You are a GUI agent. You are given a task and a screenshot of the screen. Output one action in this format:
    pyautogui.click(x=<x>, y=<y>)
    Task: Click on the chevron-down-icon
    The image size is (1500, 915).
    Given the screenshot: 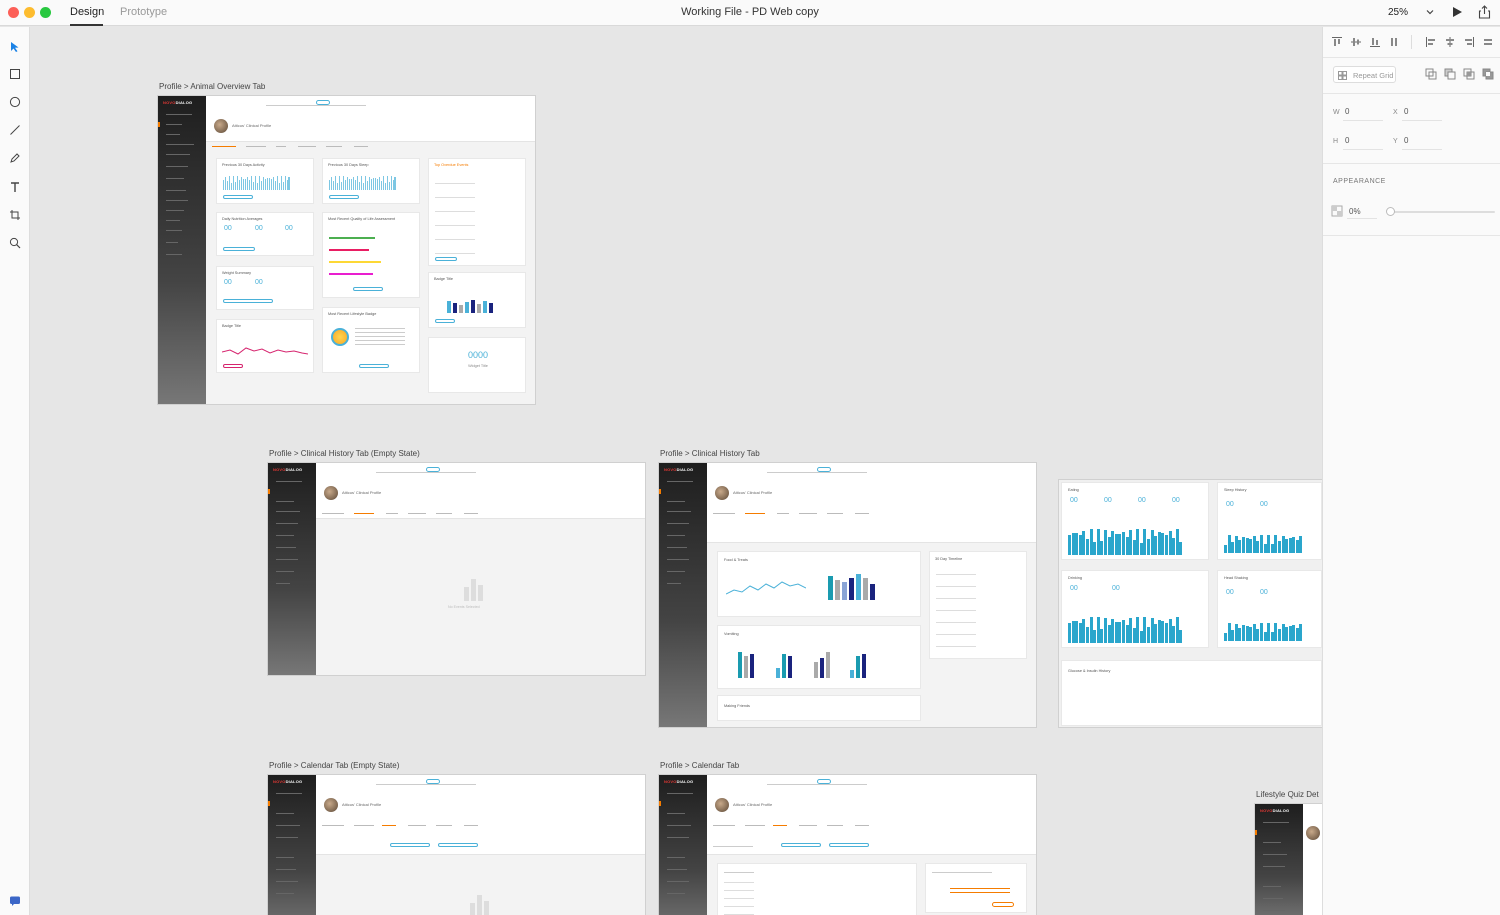 What is the action you would take?
    pyautogui.click(x=1430, y=12)
    